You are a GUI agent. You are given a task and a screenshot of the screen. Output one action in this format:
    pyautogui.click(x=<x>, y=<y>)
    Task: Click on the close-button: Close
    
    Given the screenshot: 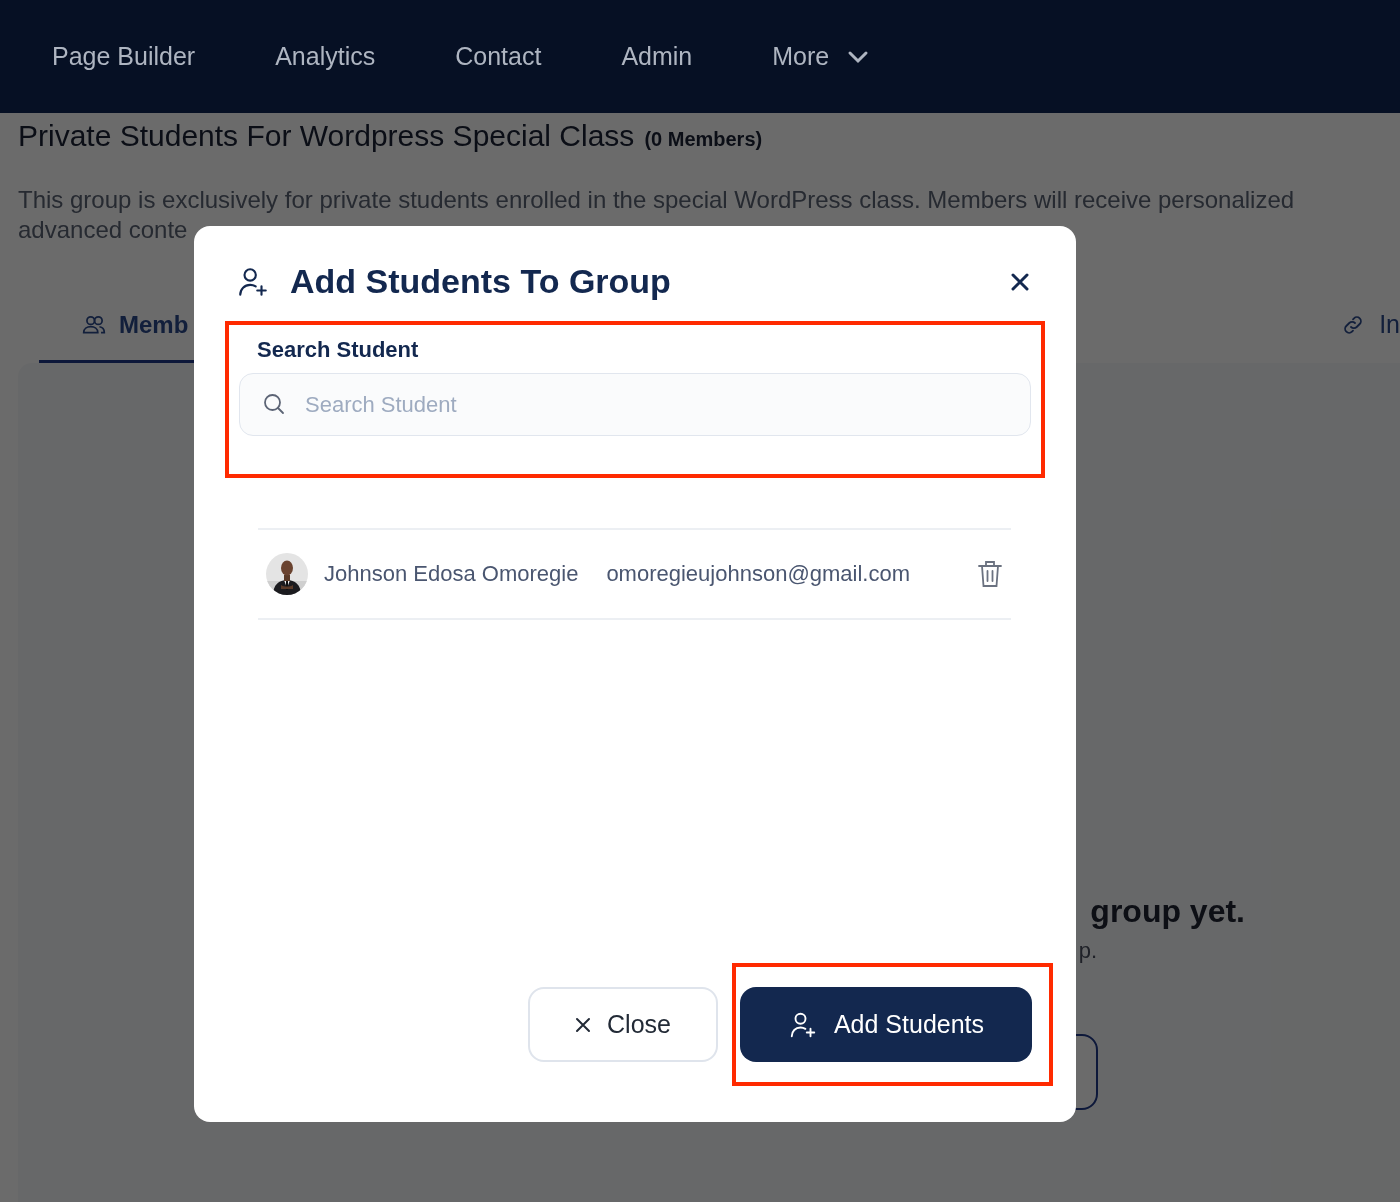 What is the action you would take?
    pyautogui.click(x=623, y=1024)
    